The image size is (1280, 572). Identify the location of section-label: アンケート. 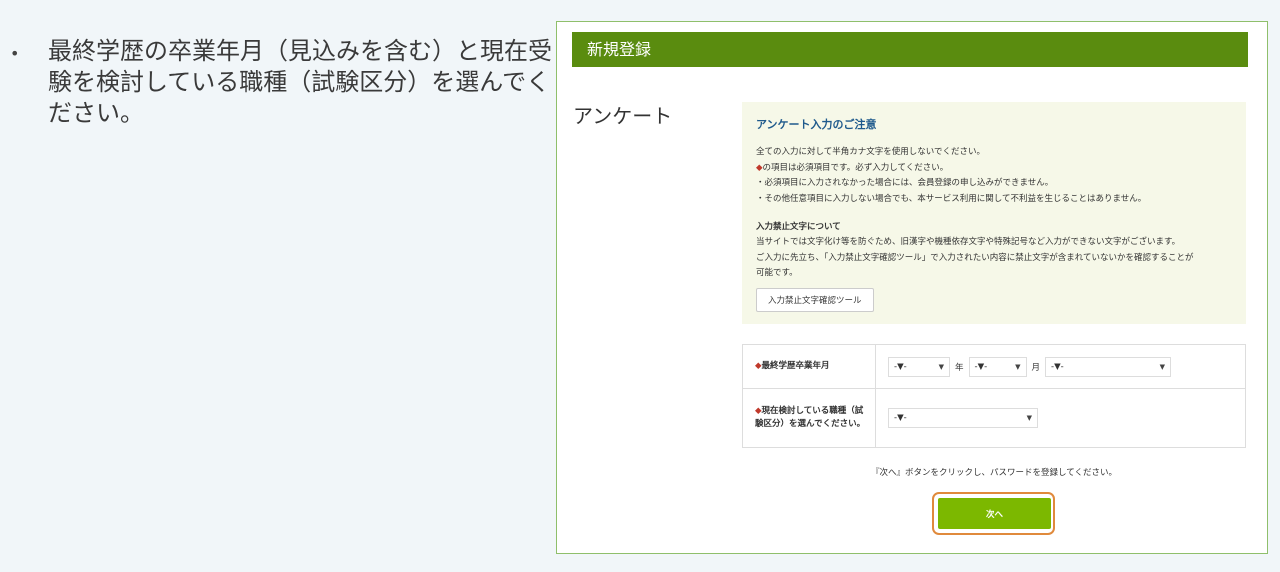
(623, 116).